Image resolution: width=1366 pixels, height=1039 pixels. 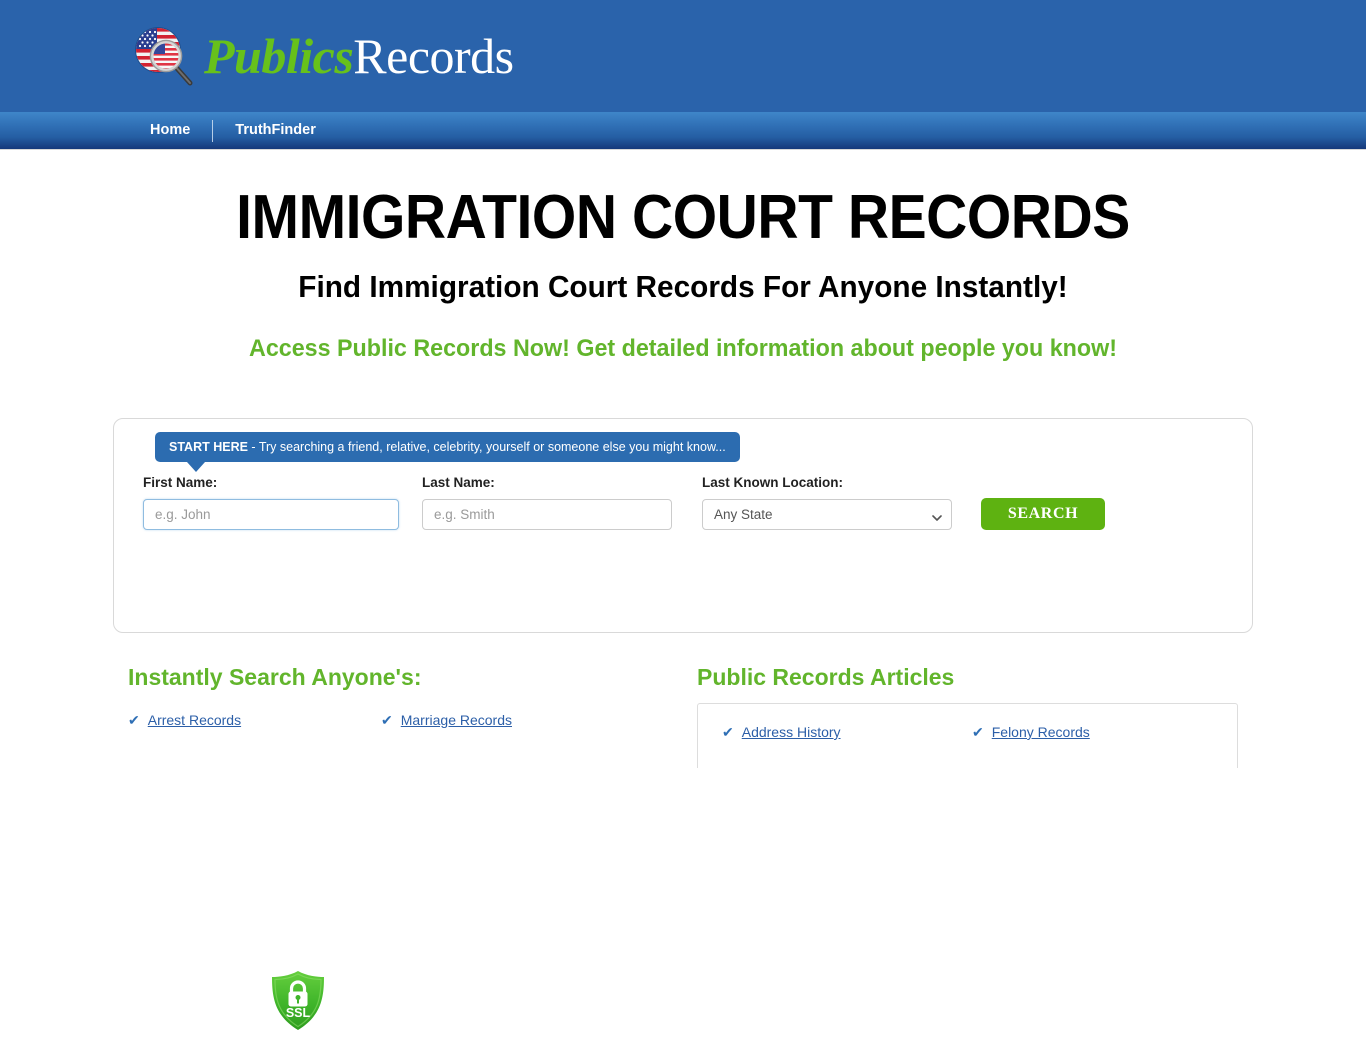 I want to click on instant-search-title: Instantly Search Anyone's:, so click(x=275, y=677).